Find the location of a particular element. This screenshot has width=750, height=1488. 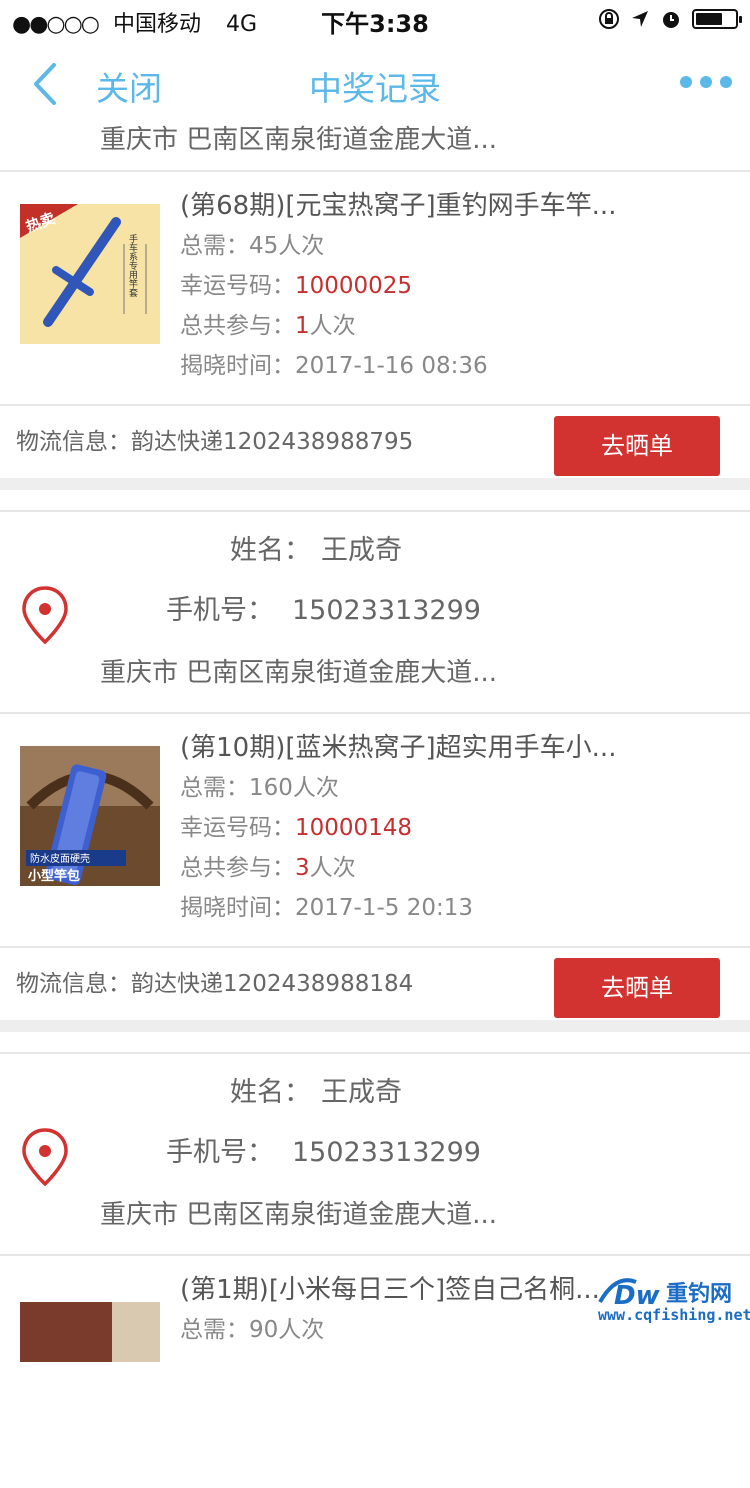

joined-count: 1 is located at coordinates (302, 326).